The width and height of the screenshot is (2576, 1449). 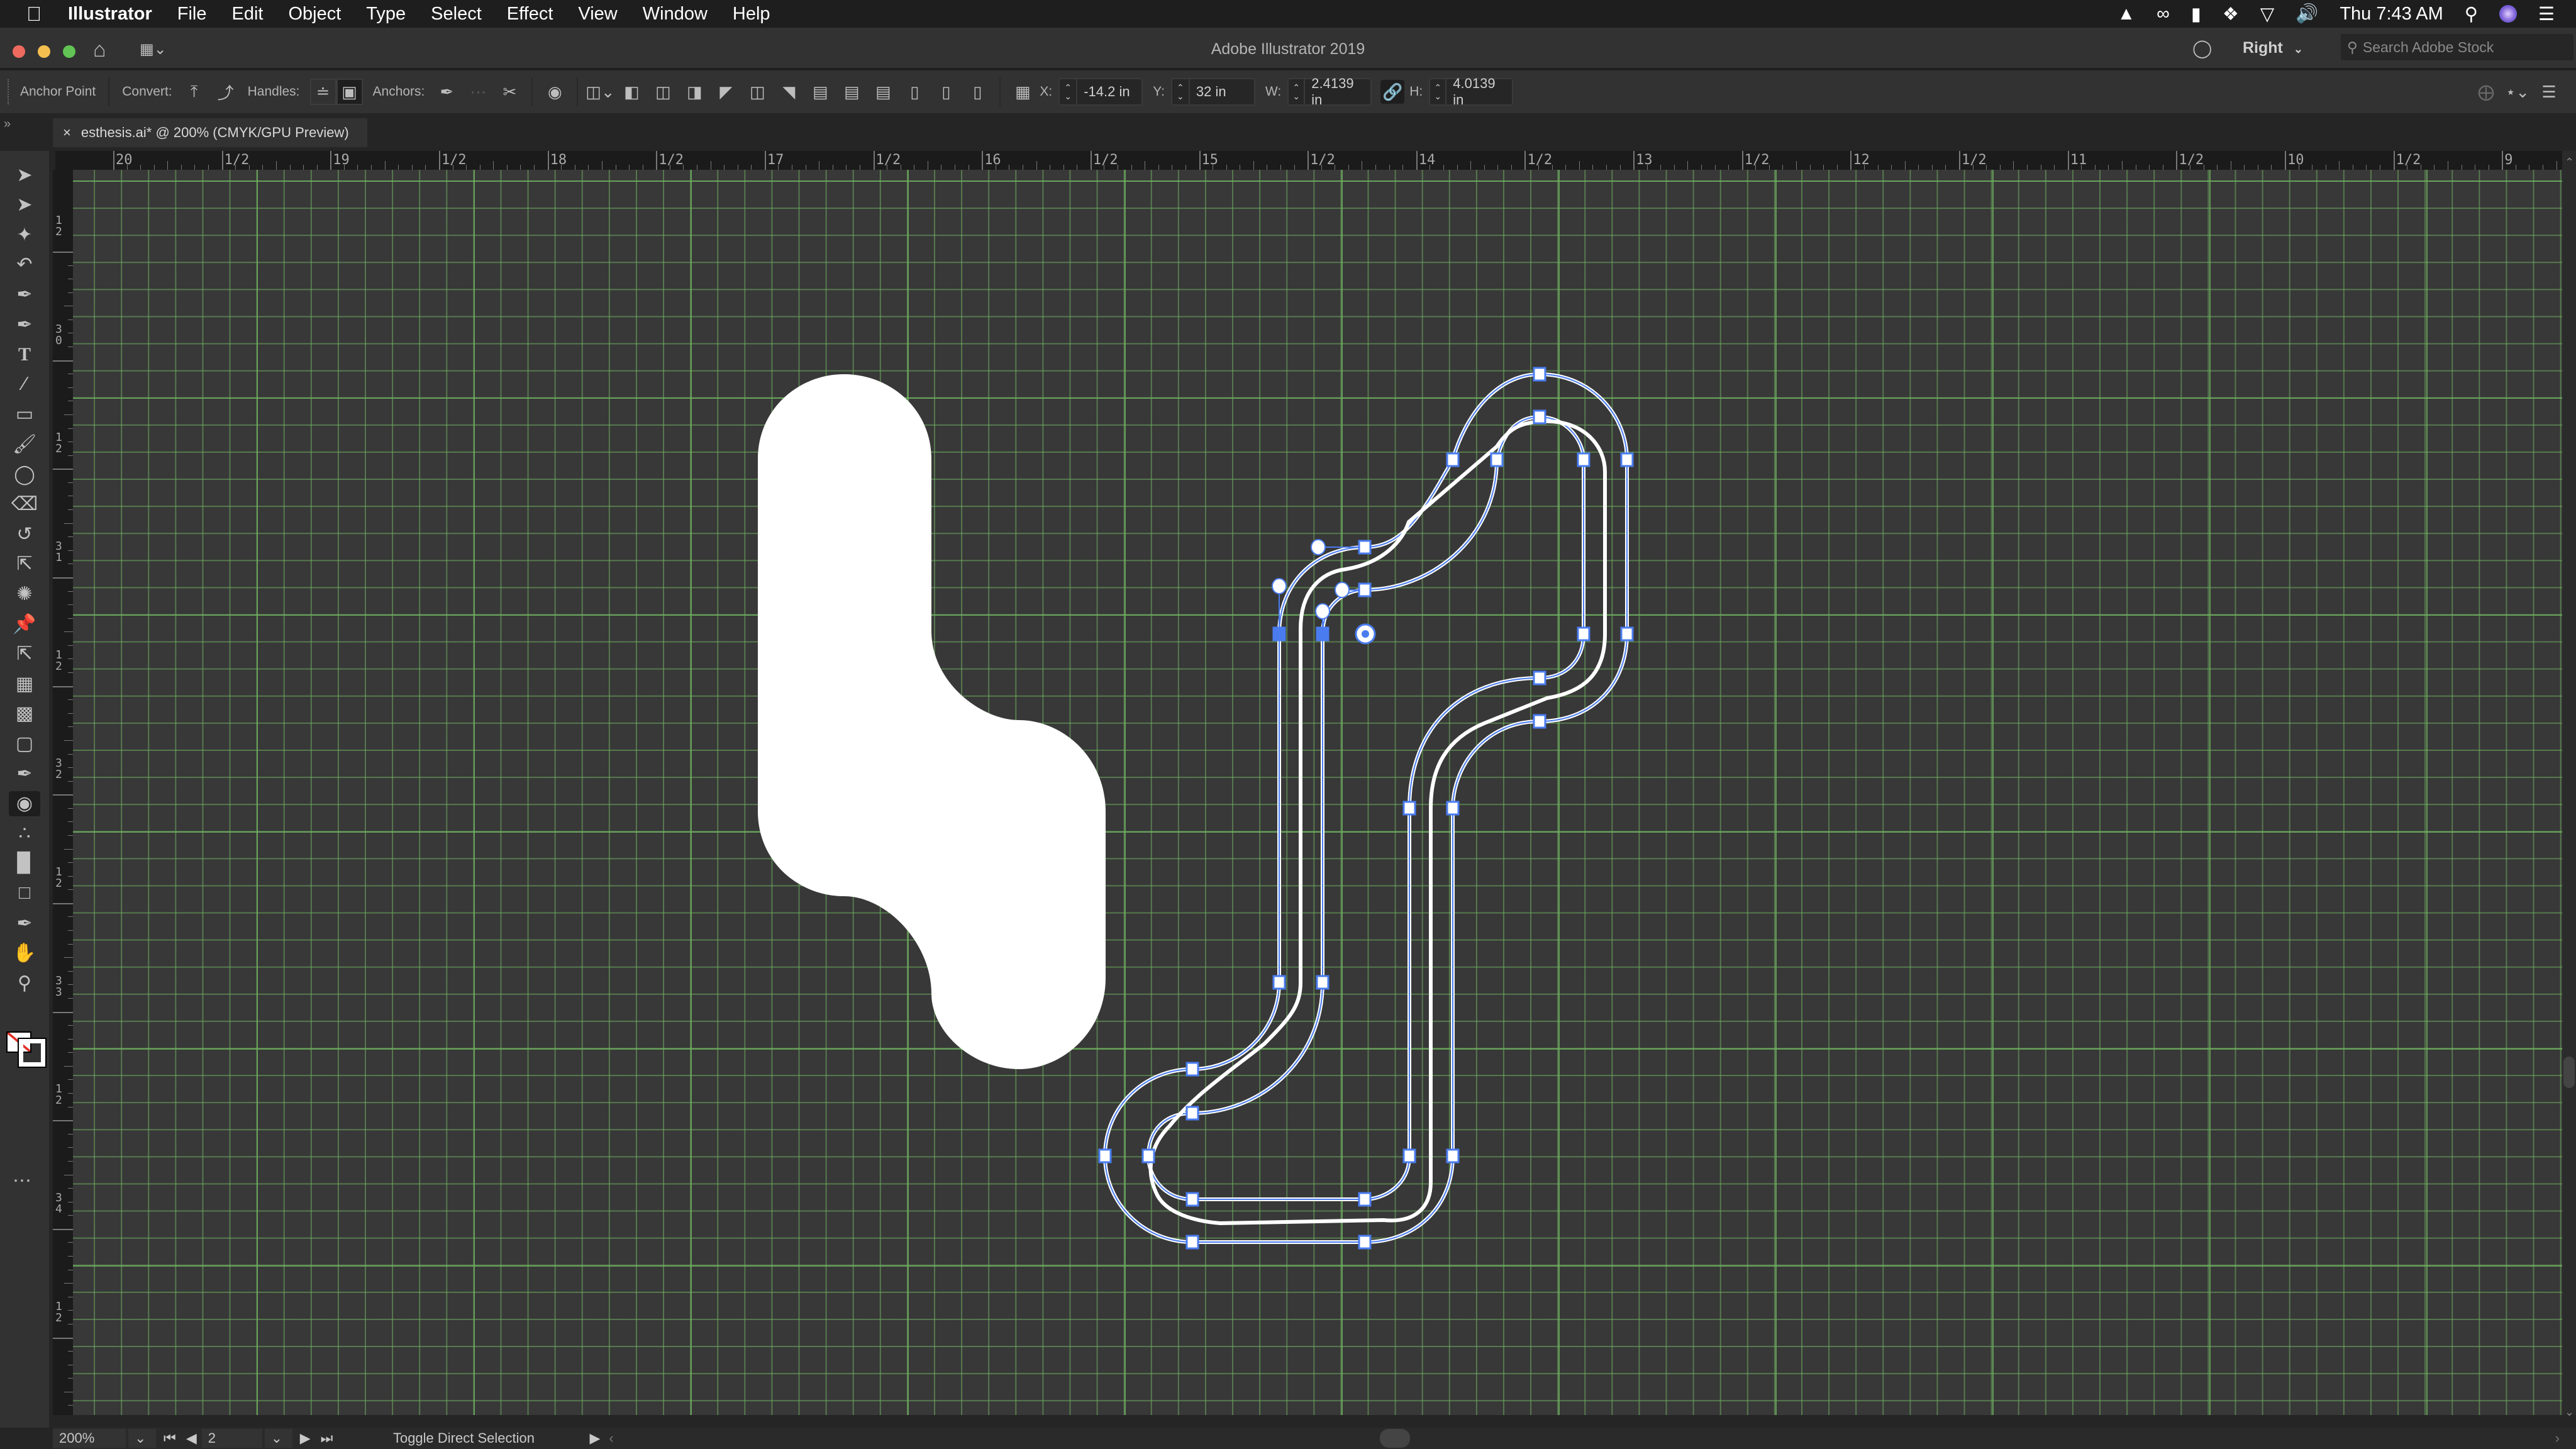 I want to click on artboard-number: 2, so click(x=212, y=1438).